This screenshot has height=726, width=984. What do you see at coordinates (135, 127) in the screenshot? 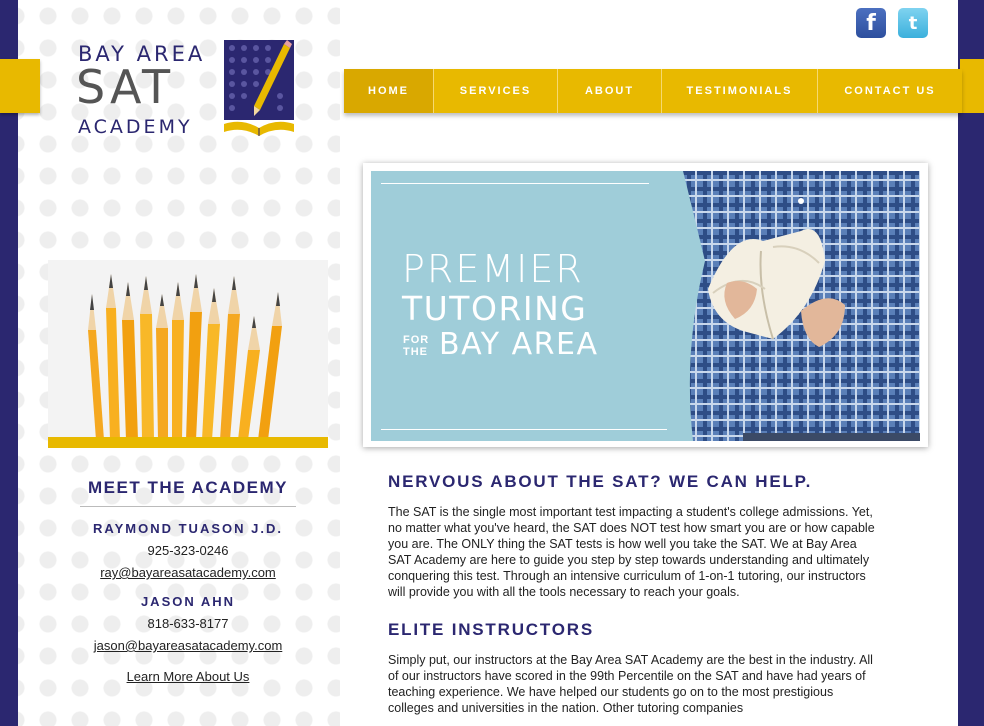
I see `logo-line-academy: ACADEMY` at bounding box center [135, 127].